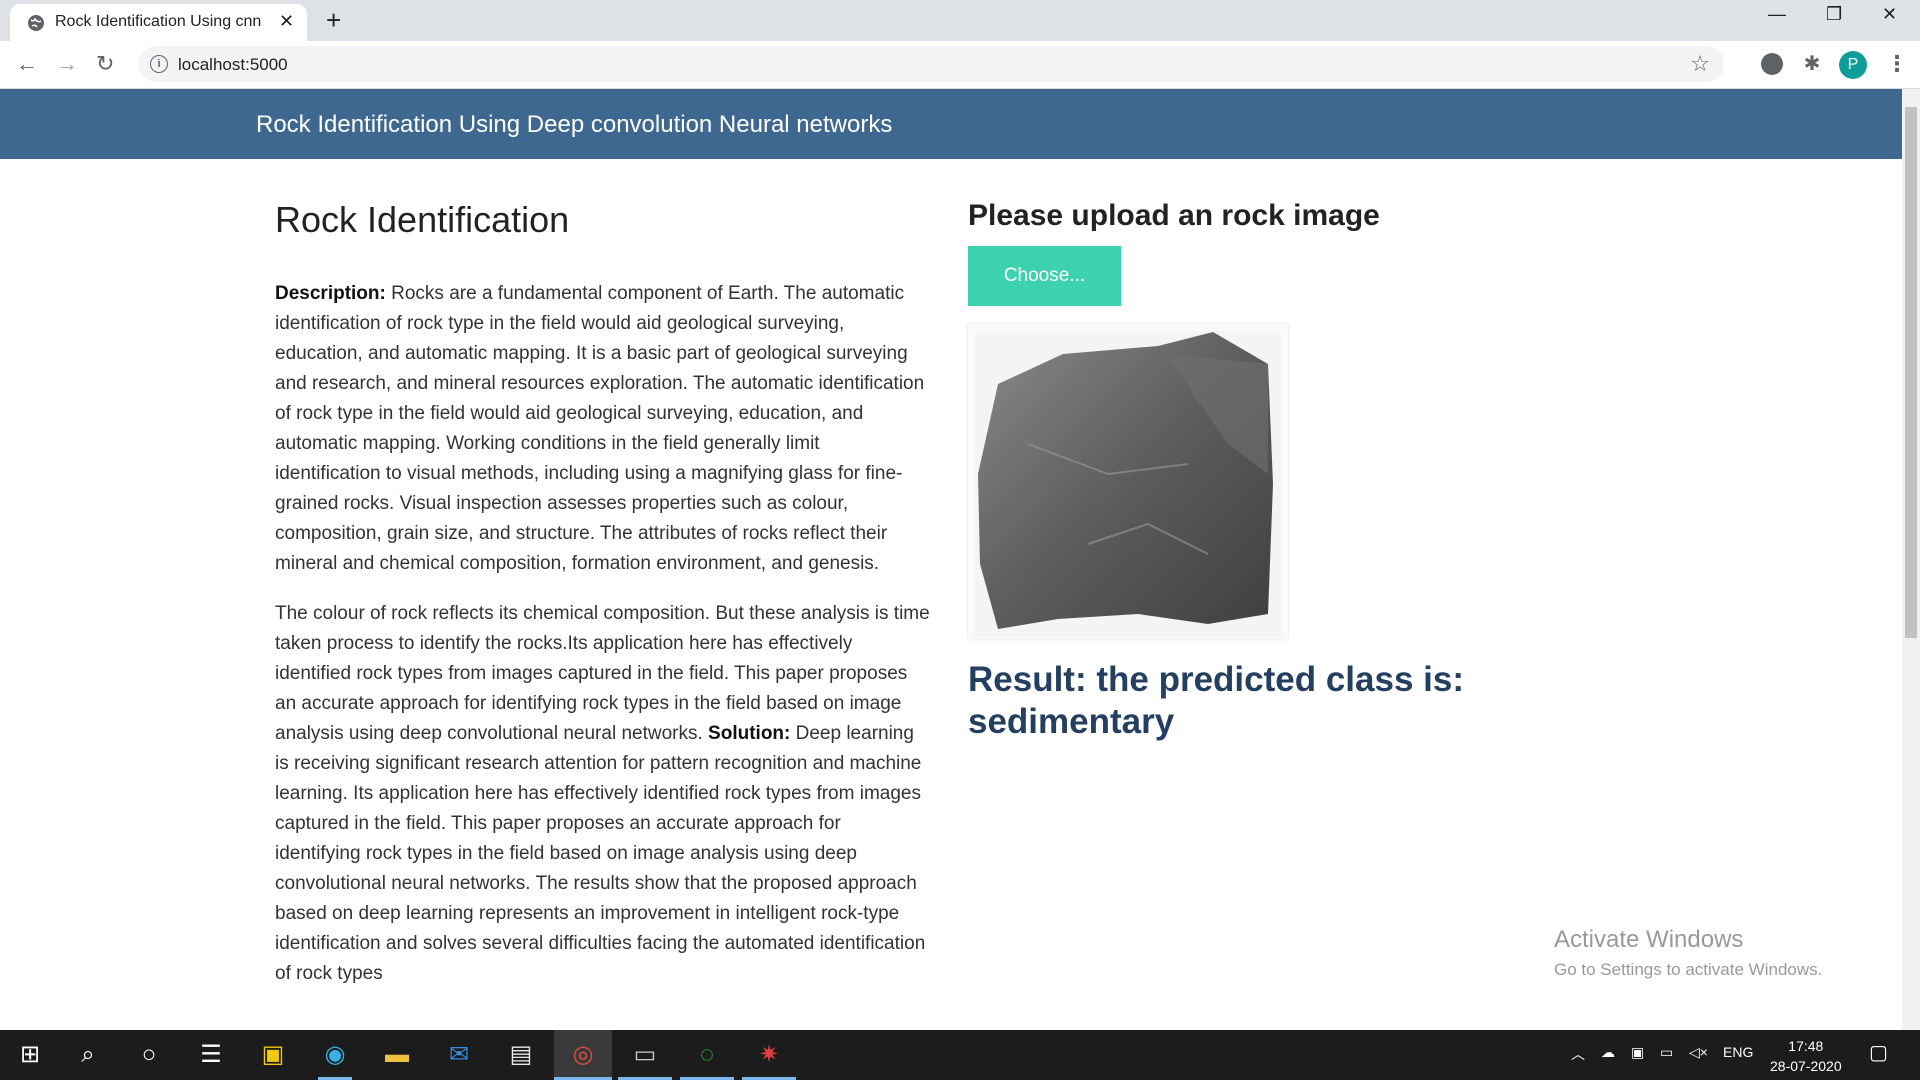  I want to click on onedrive-icon: ☁, so click(1608, 1052).